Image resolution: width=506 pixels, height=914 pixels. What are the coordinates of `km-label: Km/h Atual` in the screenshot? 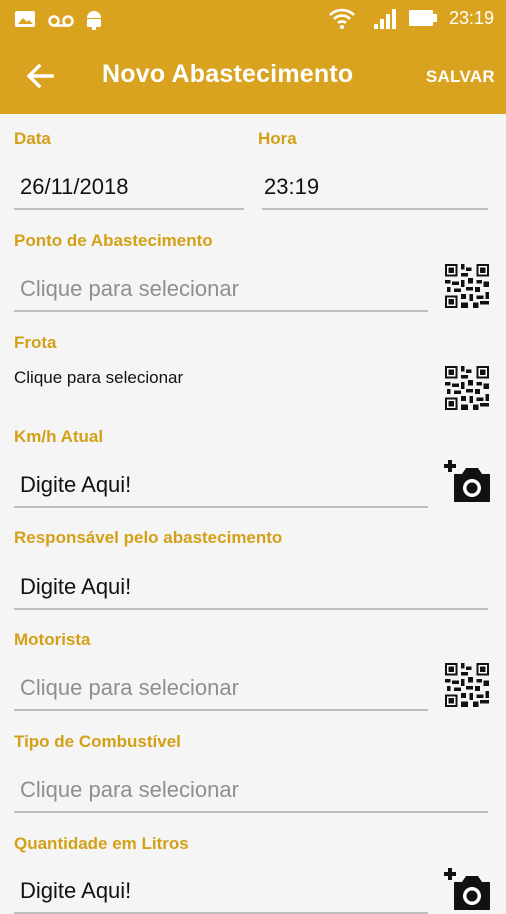 It's located at (59, 436).